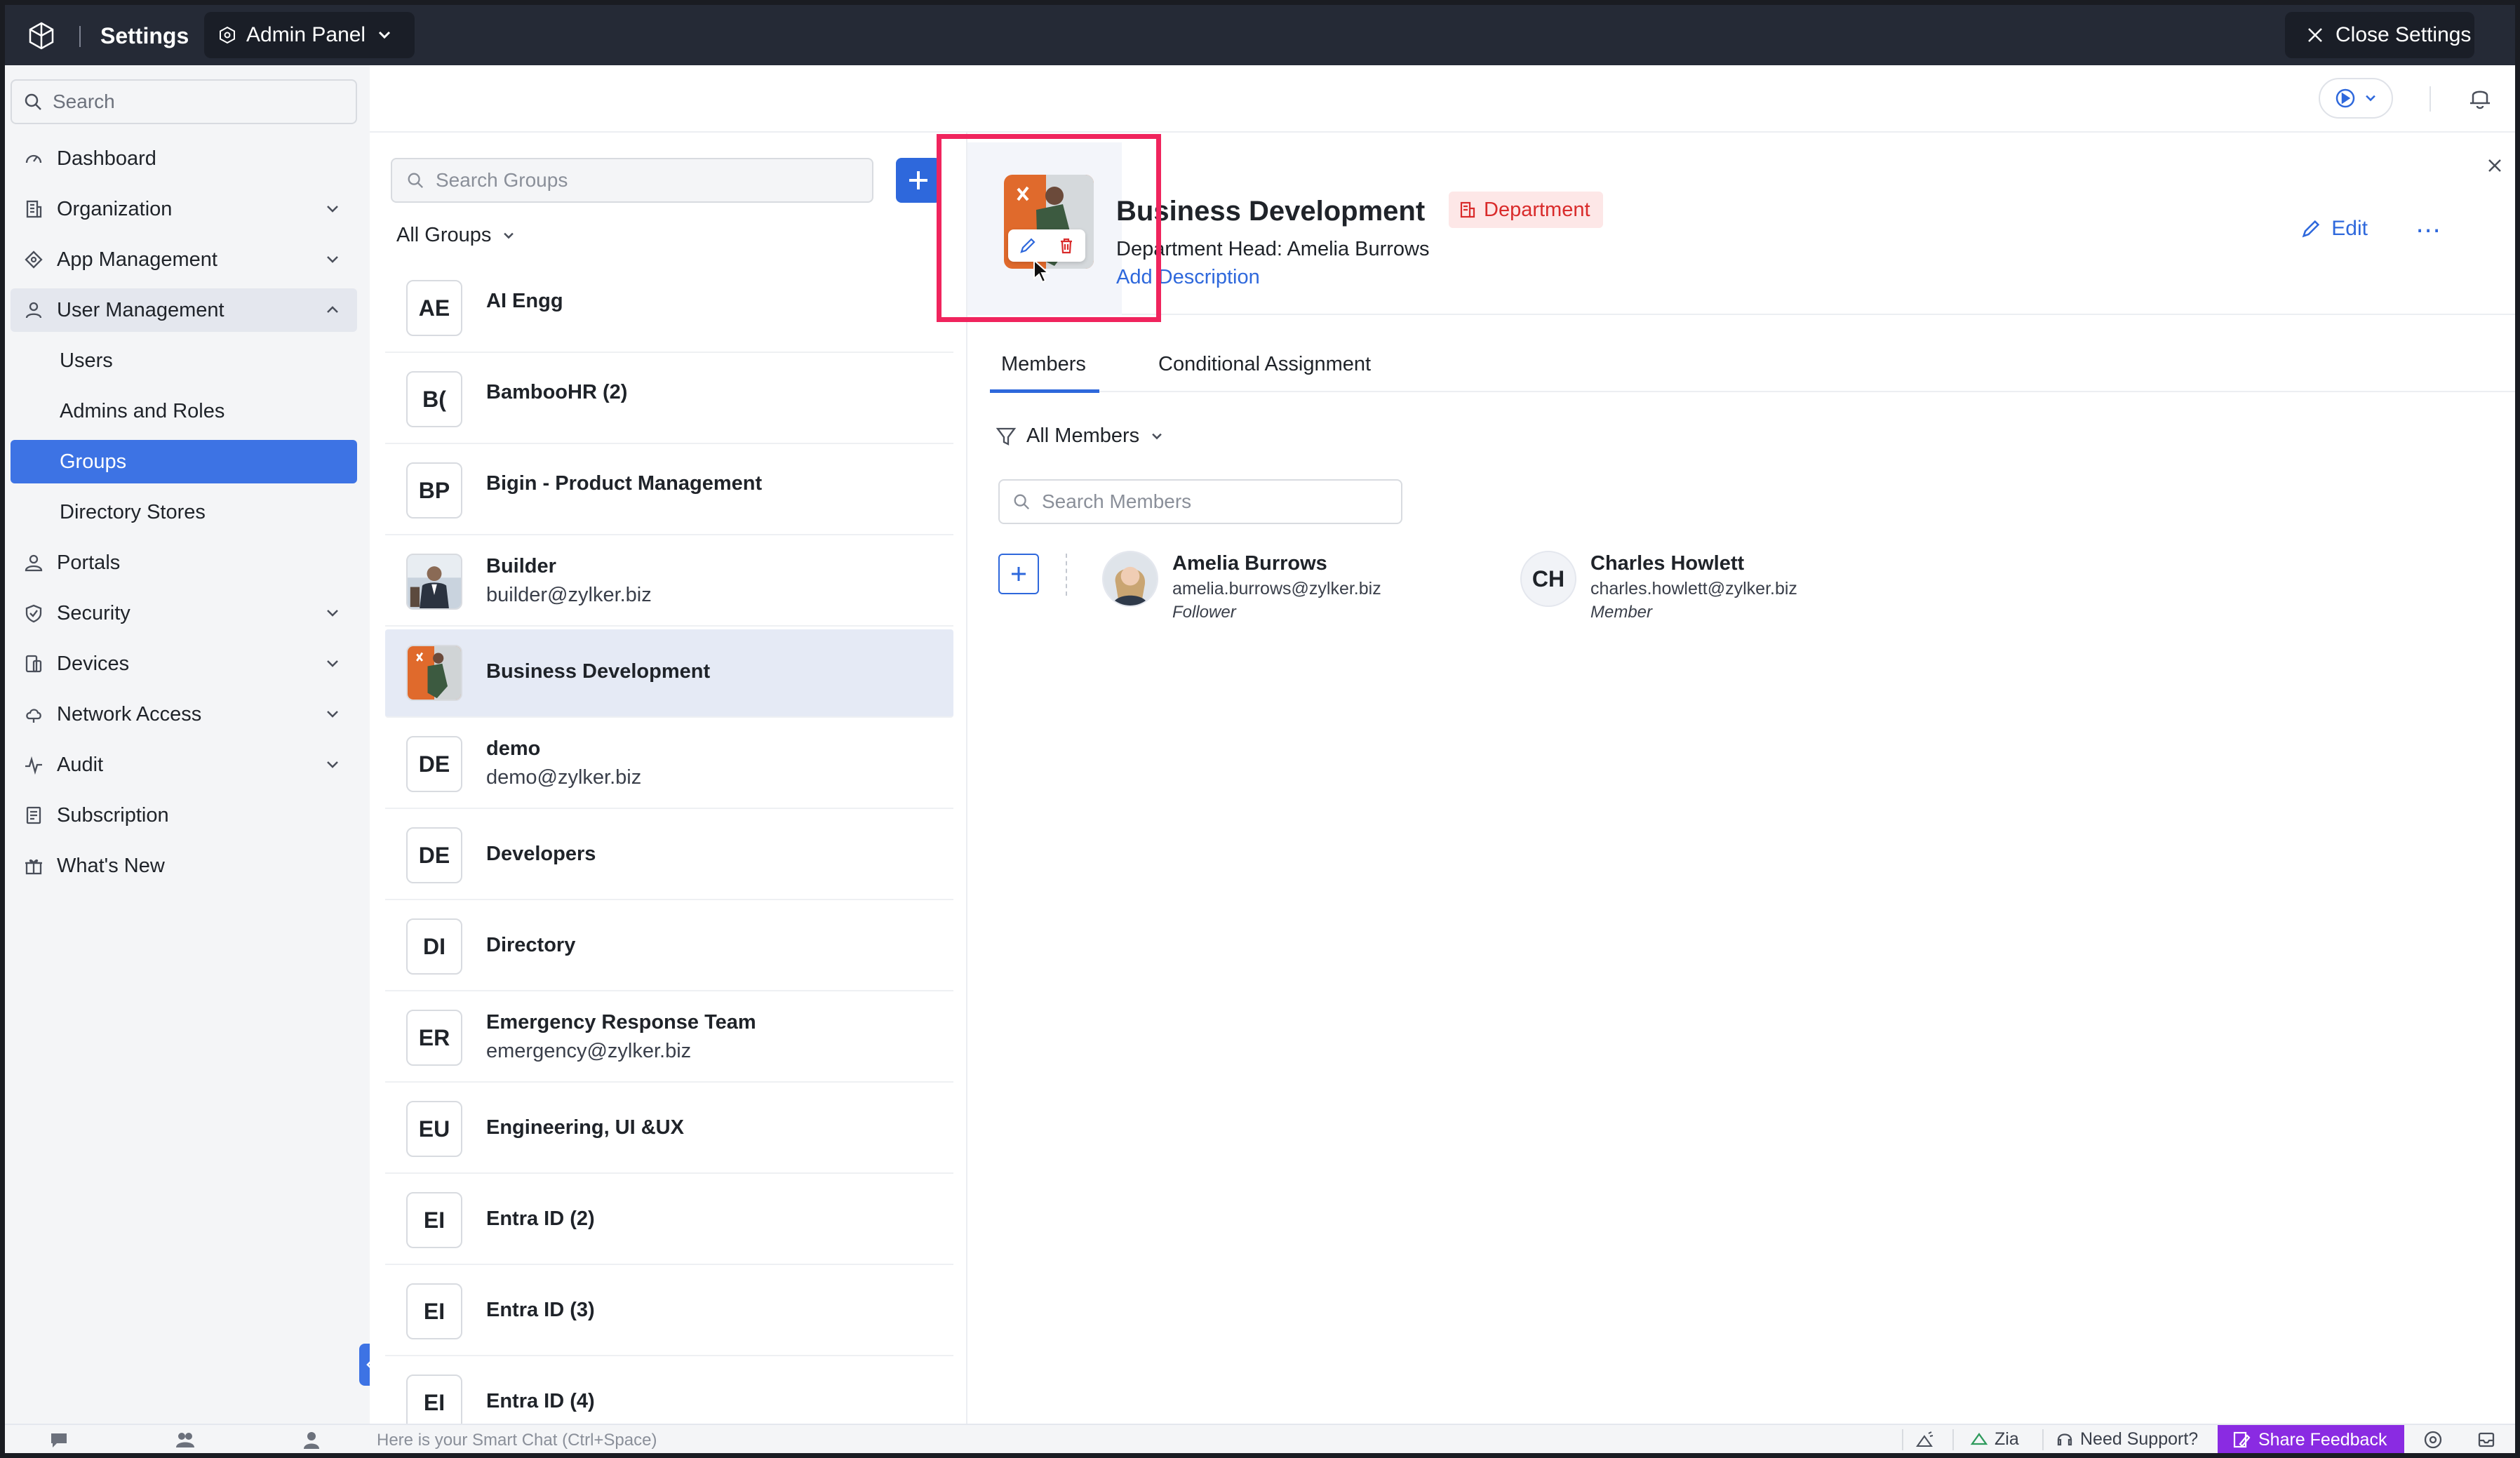 The width and height of the screenshot is (2520, 1458). What do you see at coordinates (185, 1439) in the screenshot?
I see `contacts-icon` at bounding box center [185, 1439].